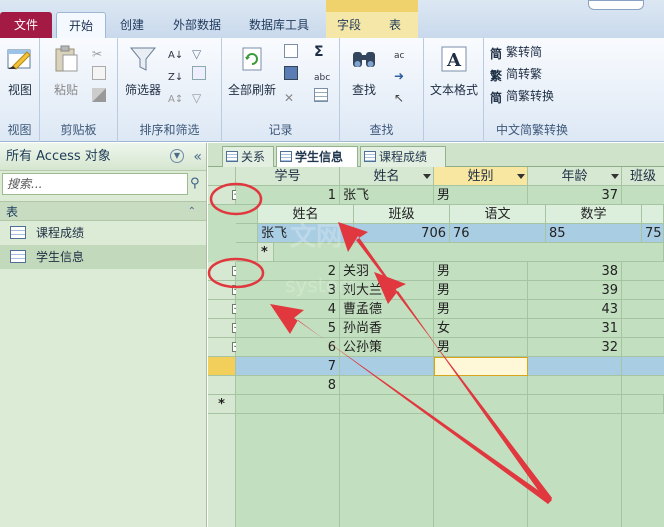 This screenshot has height=527, width=664. What do you see at coordinates (288, 176) in the screenshot?
I see `column-header-id: 学号` at bounding box center [288, 176].